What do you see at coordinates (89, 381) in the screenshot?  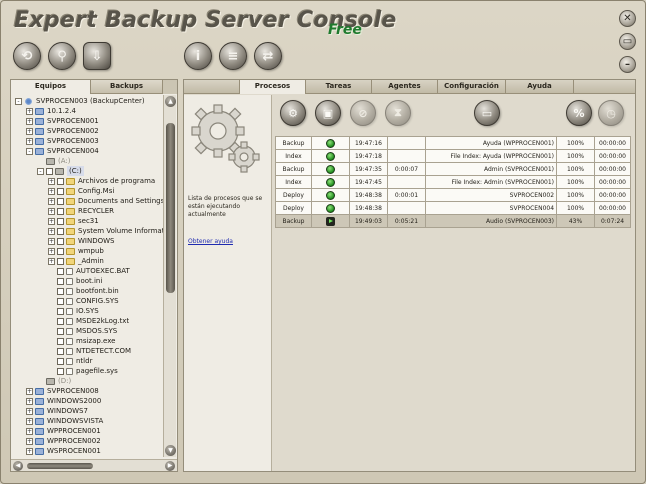 I see `tree-item: (D:)` at bounding box center [89, 381].